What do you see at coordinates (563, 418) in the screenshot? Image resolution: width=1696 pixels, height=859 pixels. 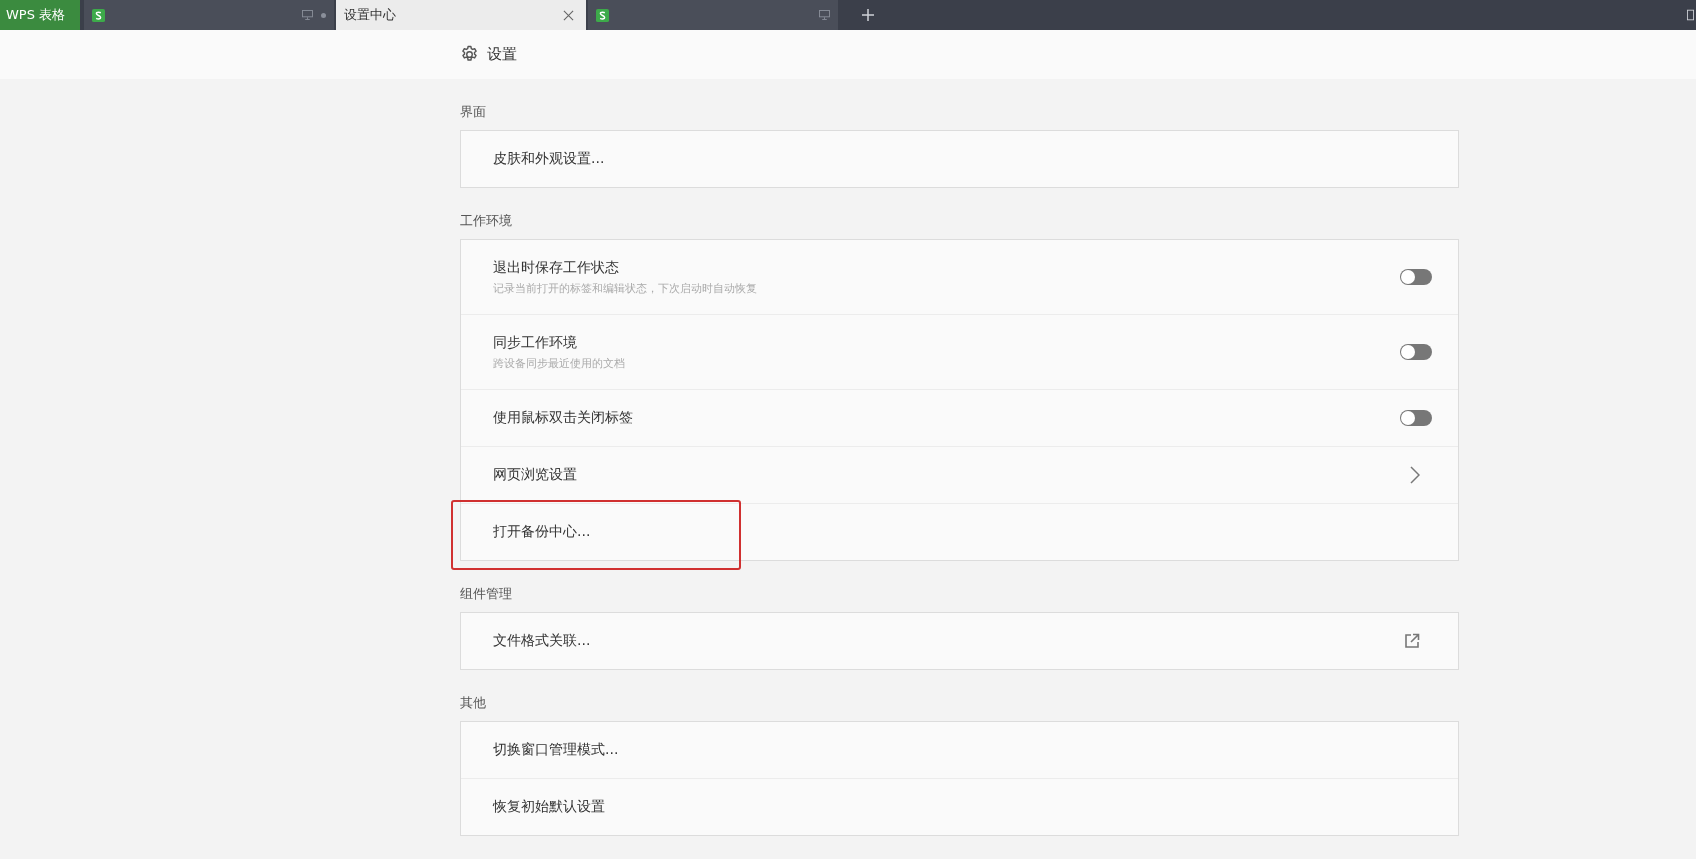 I see `row-title: 使用鼠标双击关闭标签` at bounding box center [563, 418].